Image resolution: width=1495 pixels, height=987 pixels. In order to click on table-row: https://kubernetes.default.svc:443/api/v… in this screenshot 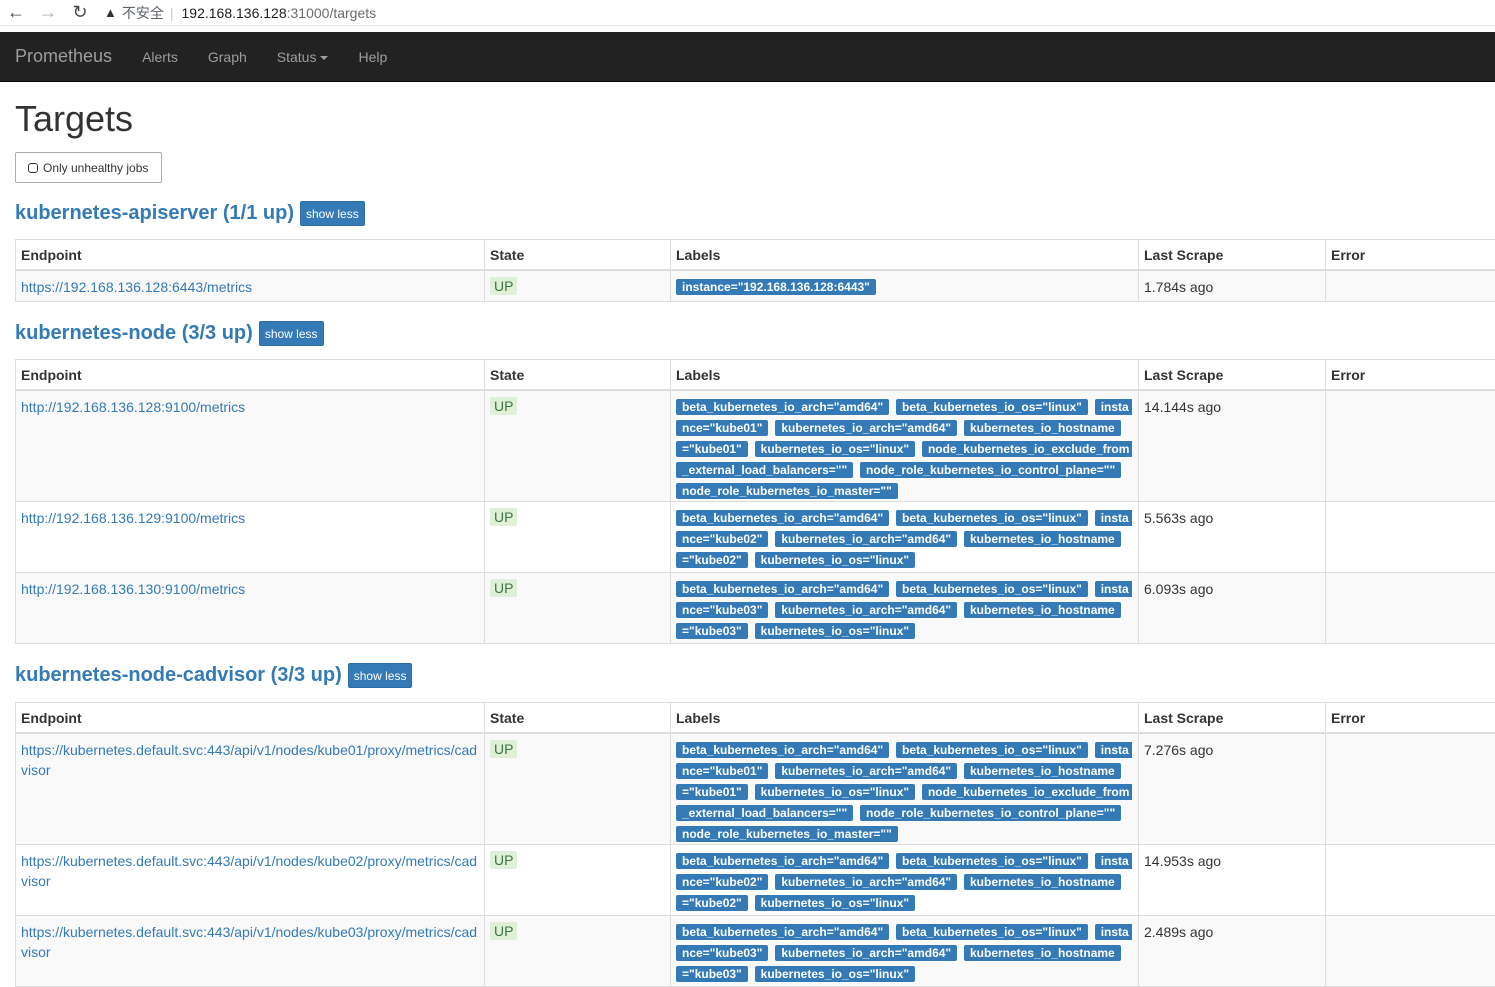, I will do `click(755, 951)`.